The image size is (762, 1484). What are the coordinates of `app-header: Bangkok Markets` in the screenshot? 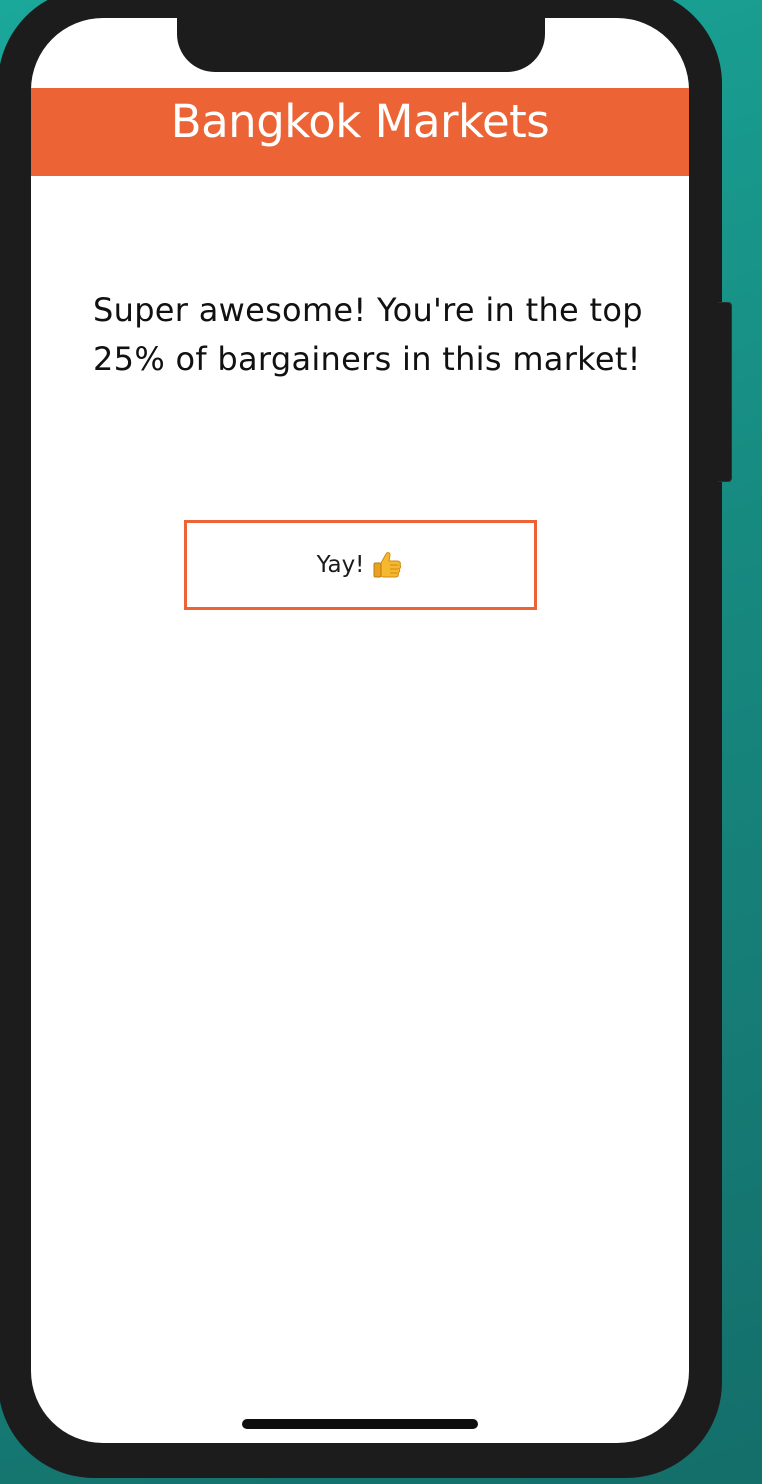 It's located at (360, 132).